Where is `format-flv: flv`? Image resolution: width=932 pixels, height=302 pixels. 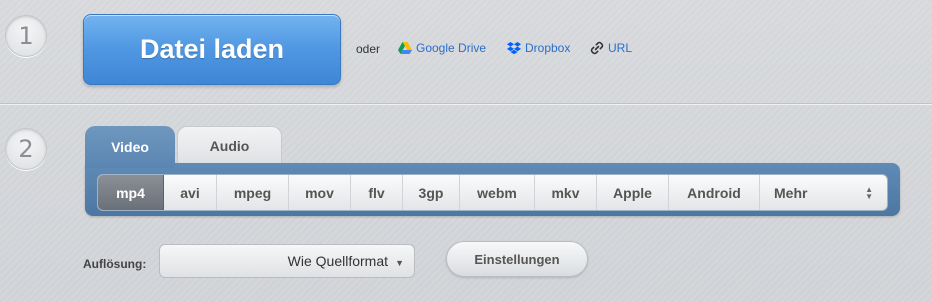 format-flv: flv is located at coordinates (377, 192).